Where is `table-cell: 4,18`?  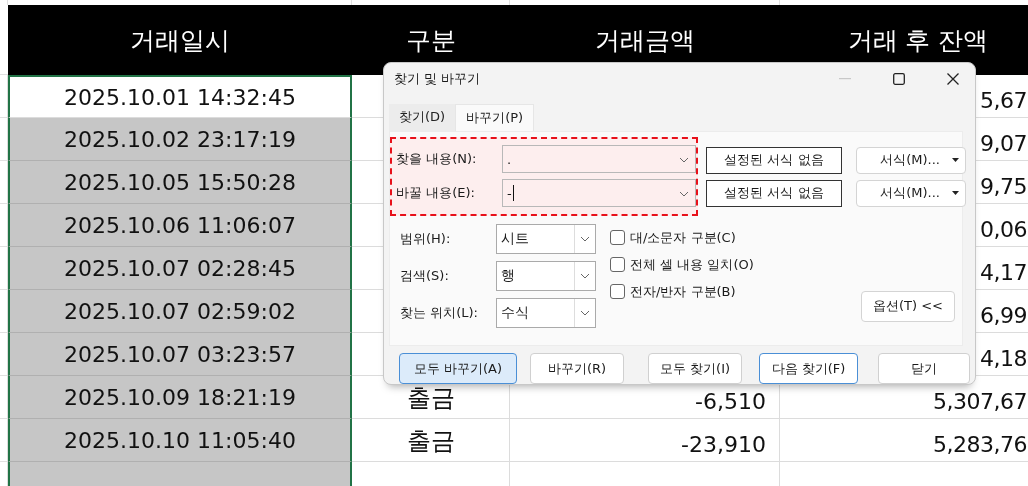
table-cell: 4,18 is located at coordinates (1003, 358).